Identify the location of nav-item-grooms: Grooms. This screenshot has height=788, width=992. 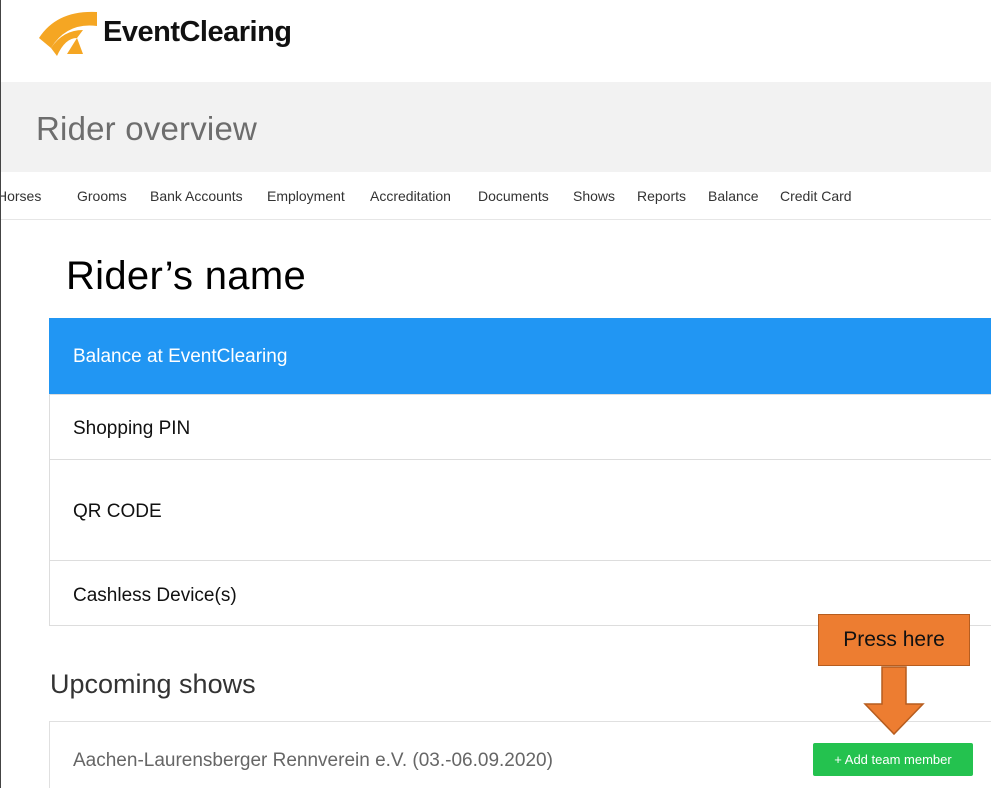
(102, 196).